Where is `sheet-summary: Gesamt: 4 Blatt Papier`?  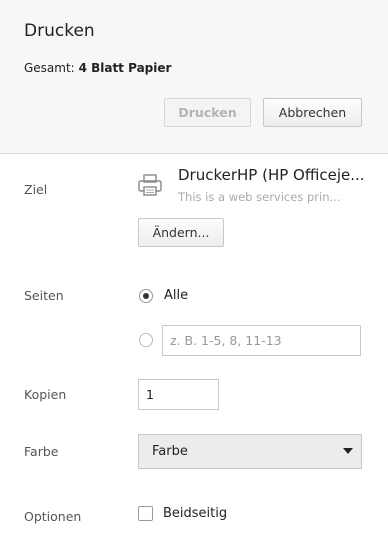
sheet-summary: Gesamt: 4 Blatt Papier is located at coordinates (97, 68).